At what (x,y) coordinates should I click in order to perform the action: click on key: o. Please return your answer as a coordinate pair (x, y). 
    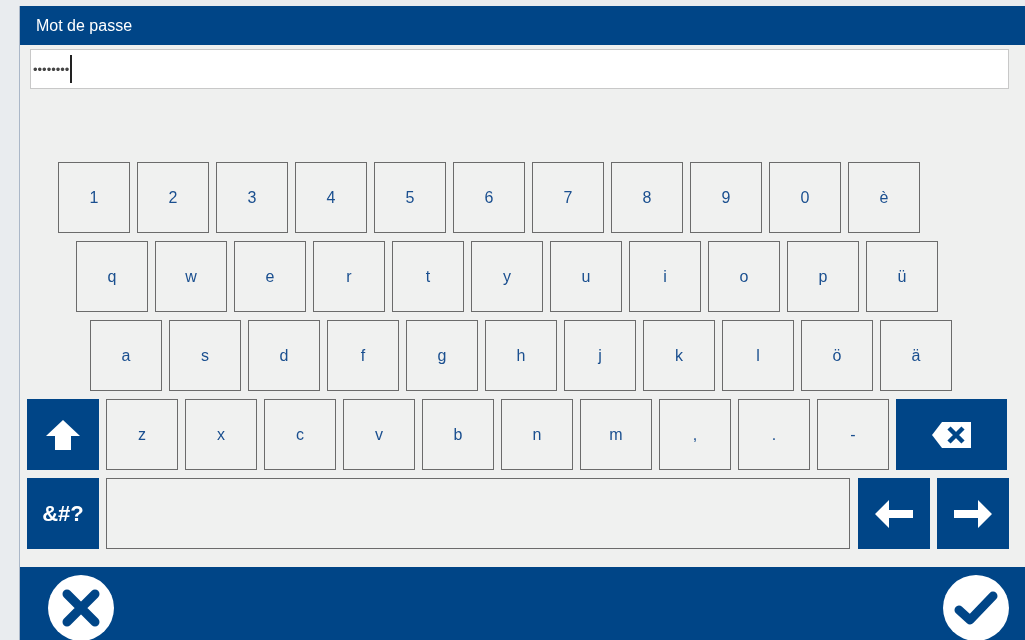
    Looking at the image, I should click on (744, 276).